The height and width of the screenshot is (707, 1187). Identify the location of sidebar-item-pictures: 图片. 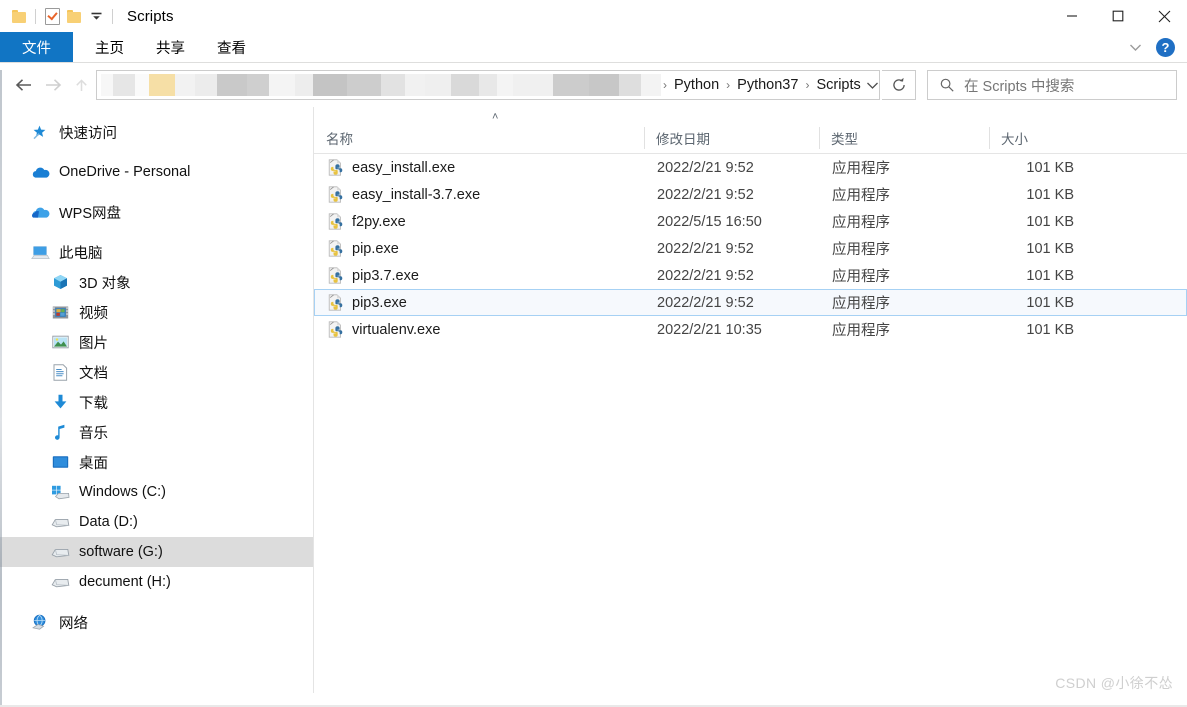
(156, 342).